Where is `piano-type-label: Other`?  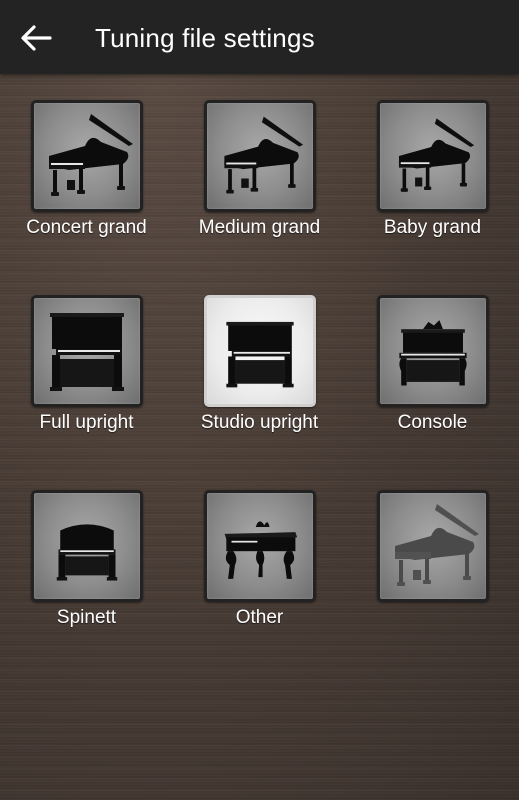
piano-type-label: Other is located at coordinates (259, 617).